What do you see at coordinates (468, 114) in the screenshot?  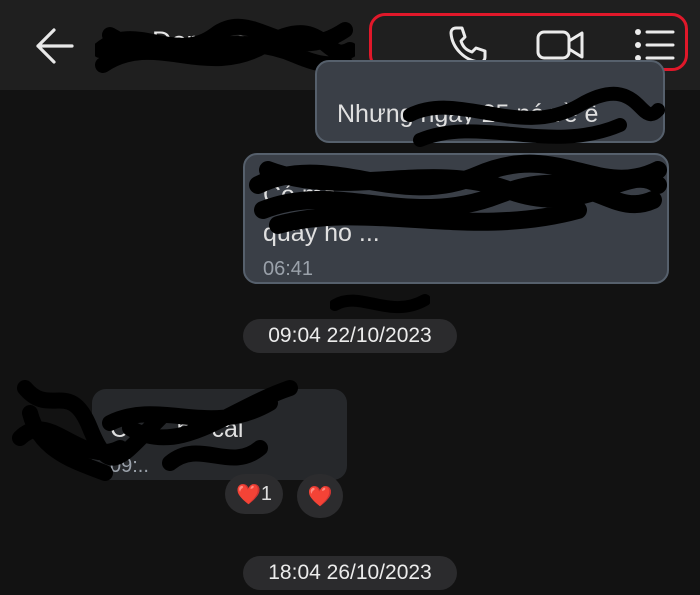 I see `message-text: Nhưng ngày 25 nó về ế` at bounding box center [468, 114].